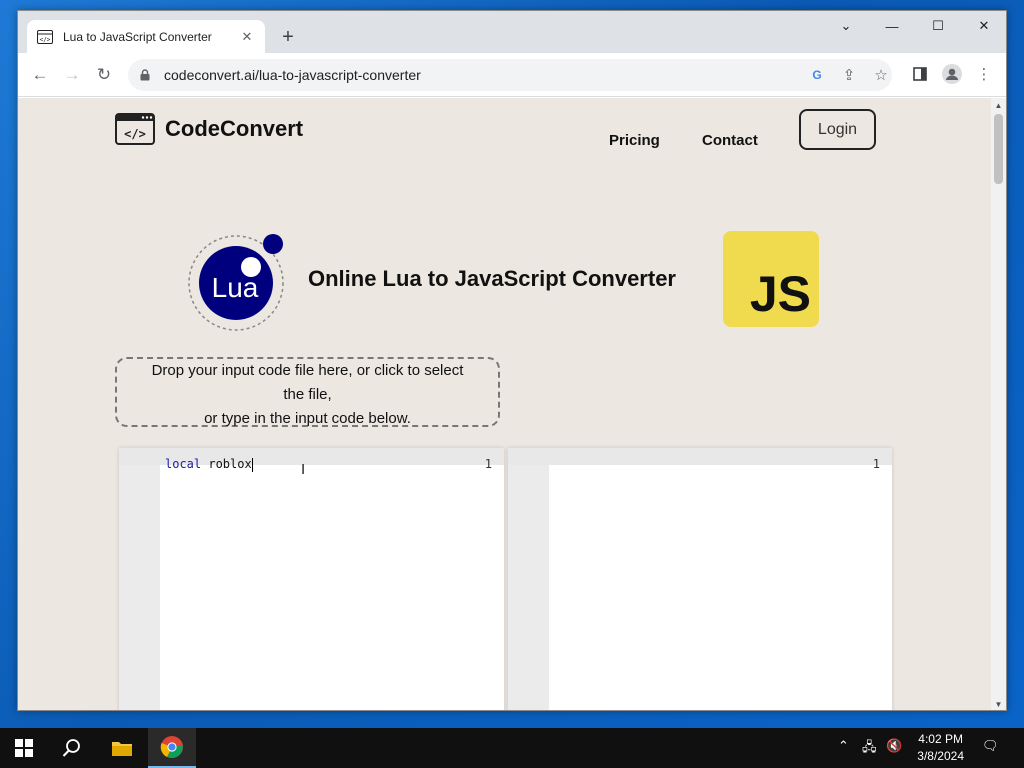 The width and height of the screenshot is (1024, 768). What do you see at coordinates (139, 579) in the screenshot?
I see `input-gutter` at bounding box center [139, 579].